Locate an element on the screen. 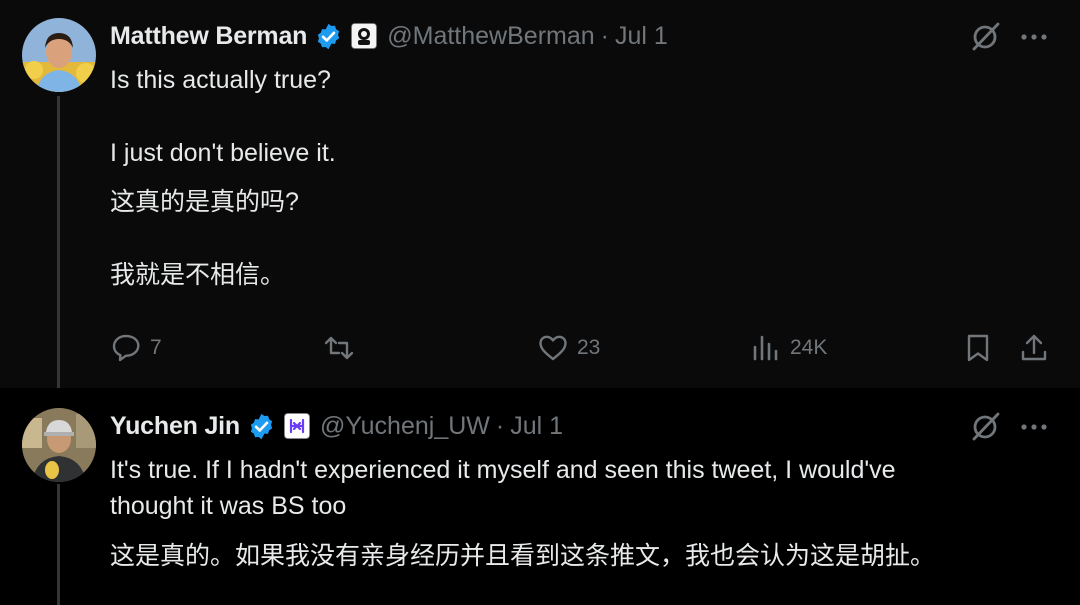  author-name: Matthew Berman is located at coordinates (208, 36).